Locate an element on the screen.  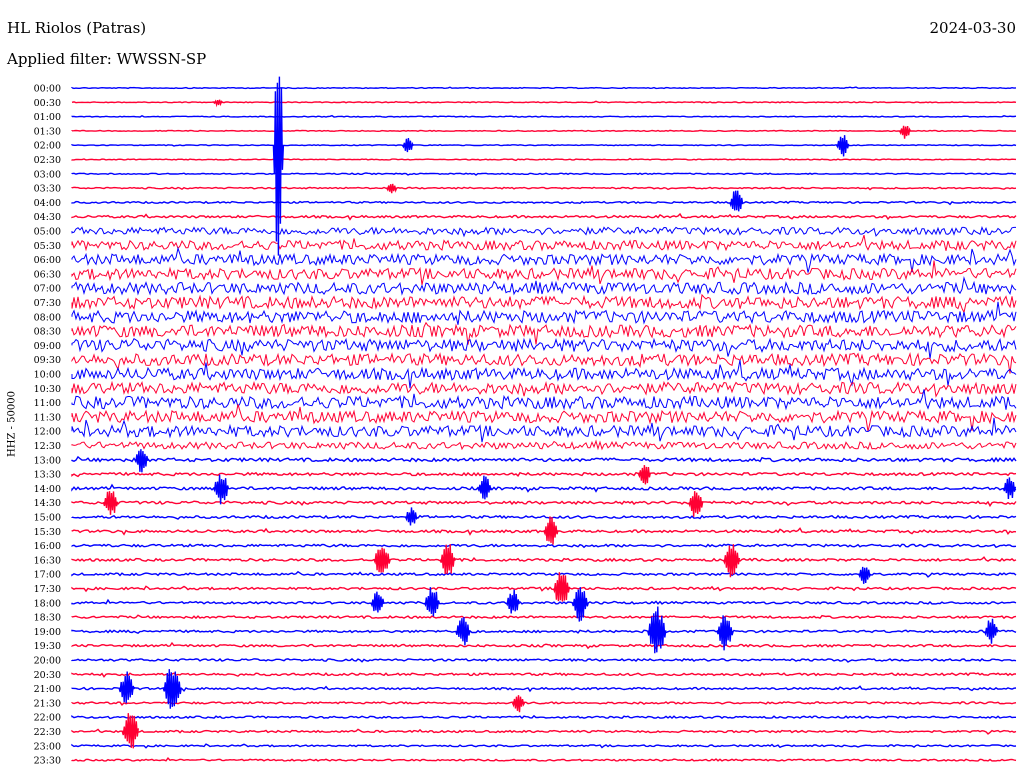
row-time-label: 10:30 is located at coordinates (47, 389).